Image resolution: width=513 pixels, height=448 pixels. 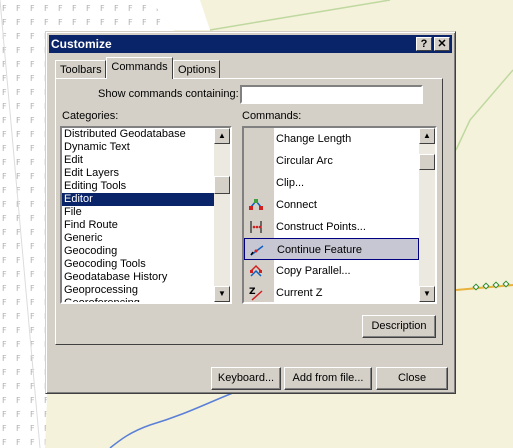 I want to click on search-input, so click(x=331, y=94).